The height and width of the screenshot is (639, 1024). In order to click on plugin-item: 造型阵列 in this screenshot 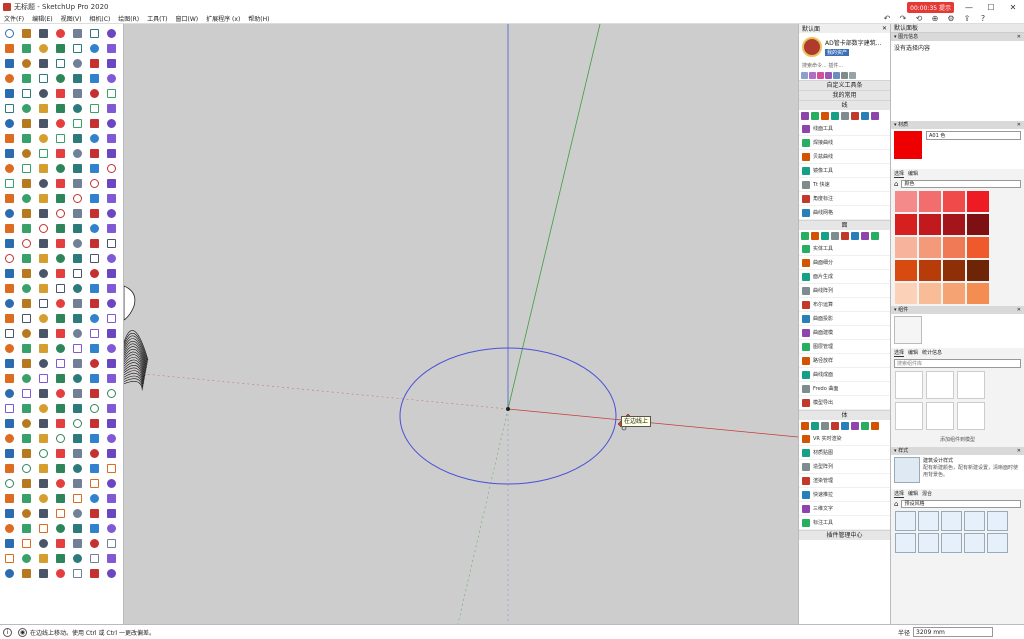, I will do `click(844, 467)`.